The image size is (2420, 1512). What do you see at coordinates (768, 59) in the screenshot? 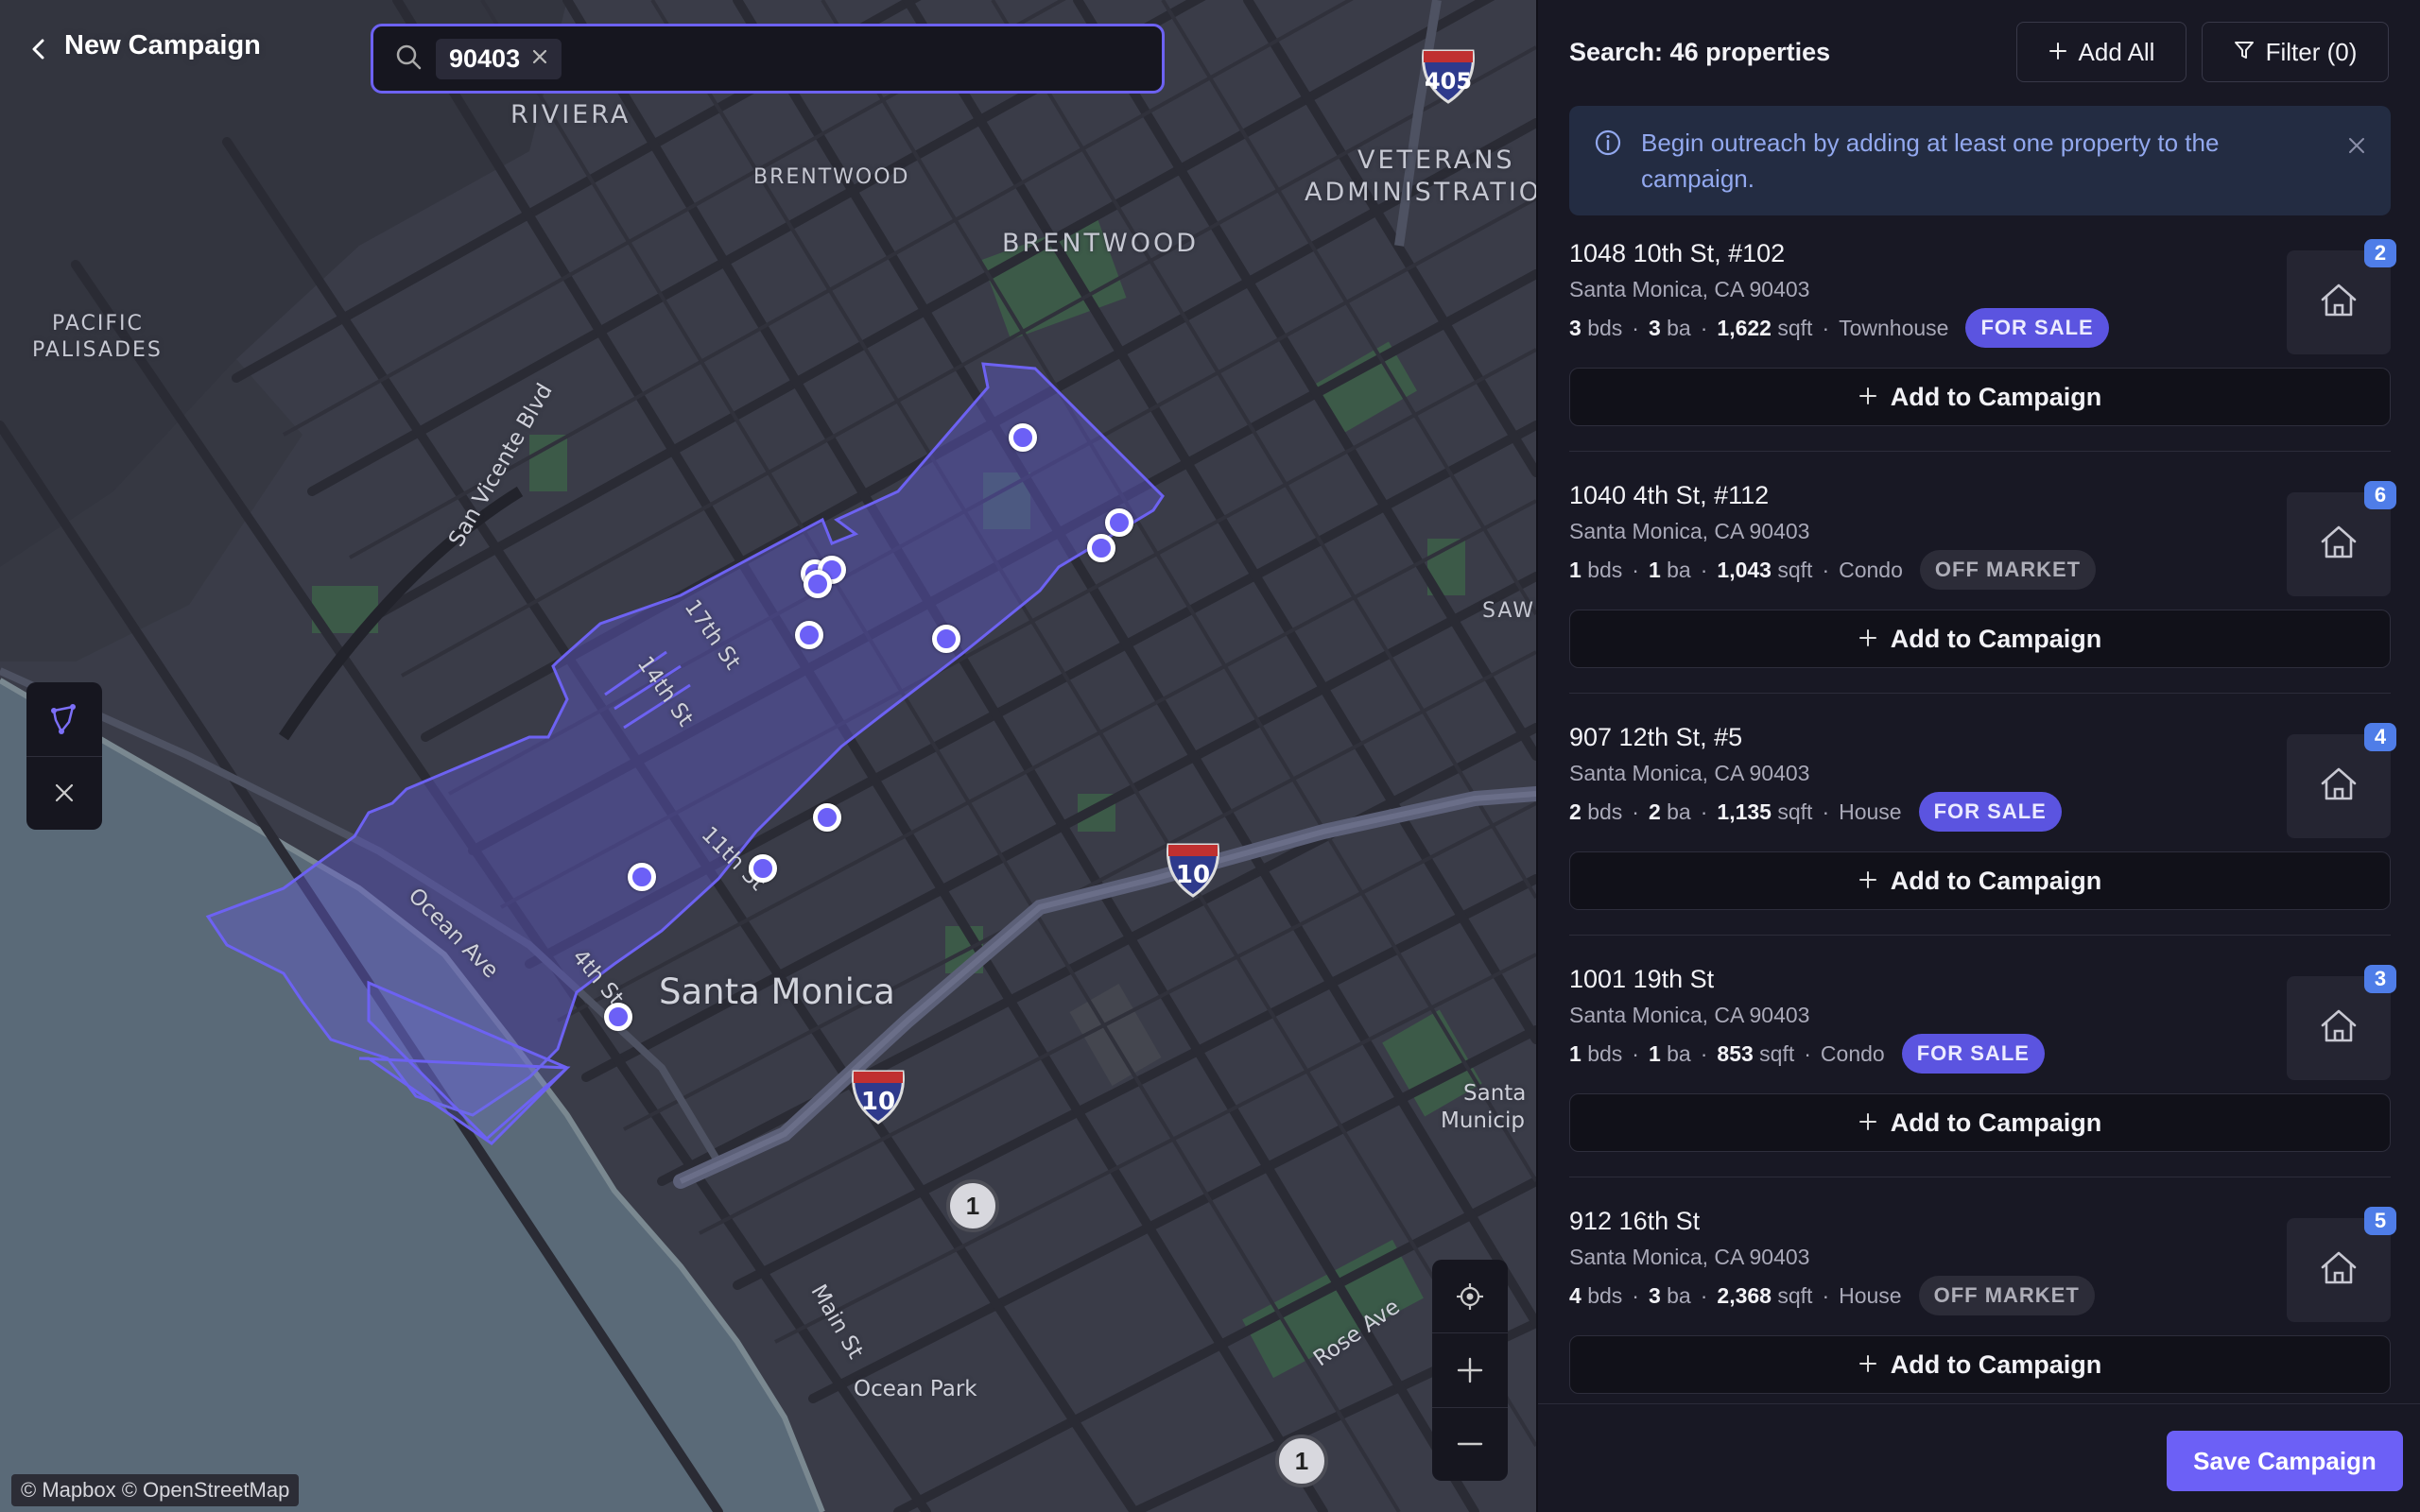
I see `zip-search-input: 90403` at bounding box center [768, 59].